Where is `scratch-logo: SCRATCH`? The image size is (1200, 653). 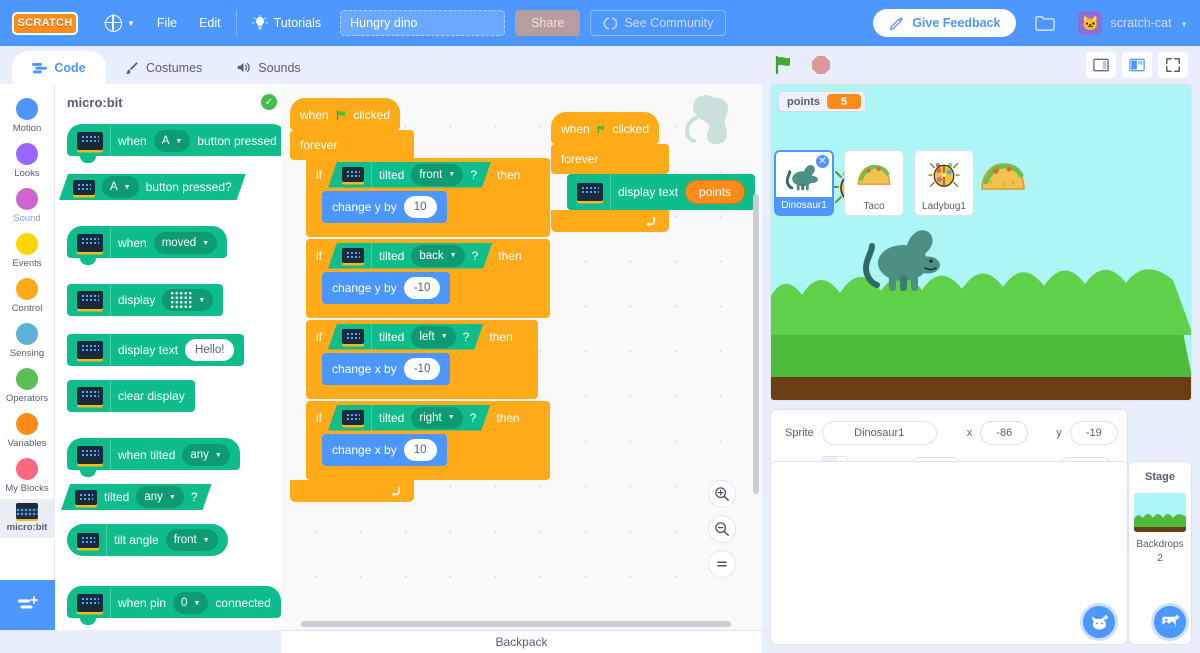 scratch-logo: SCRATCH is located at coordinates (45, 23).